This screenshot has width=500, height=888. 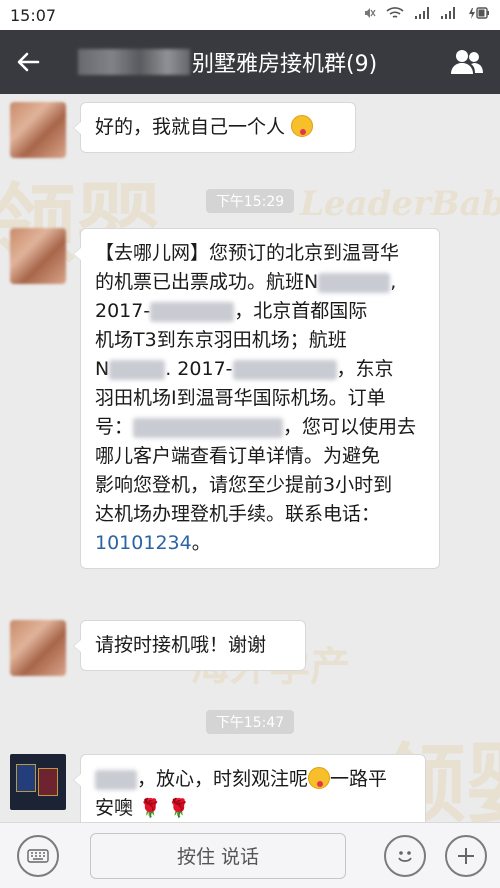 I want to click on message-bubble: 好的，我就自己一个人, so click(x=214, y=127).